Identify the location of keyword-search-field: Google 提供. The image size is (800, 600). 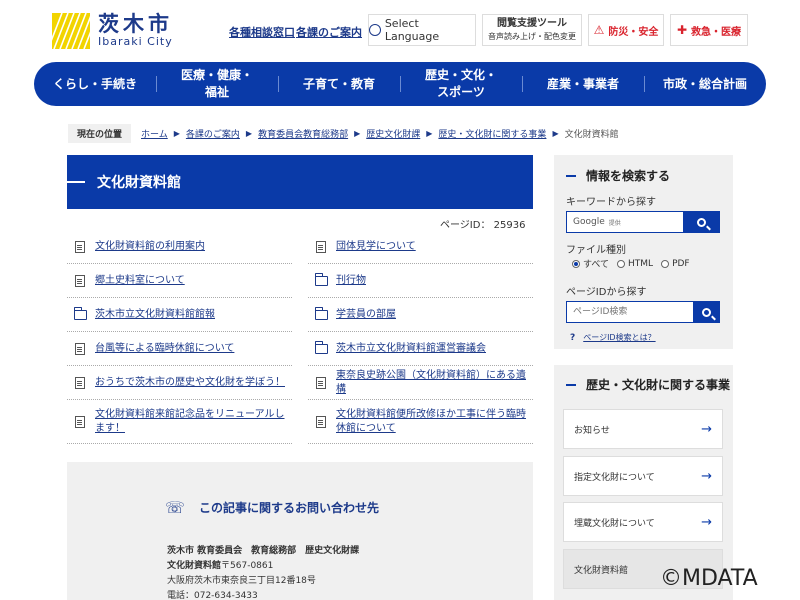
(643, 222).